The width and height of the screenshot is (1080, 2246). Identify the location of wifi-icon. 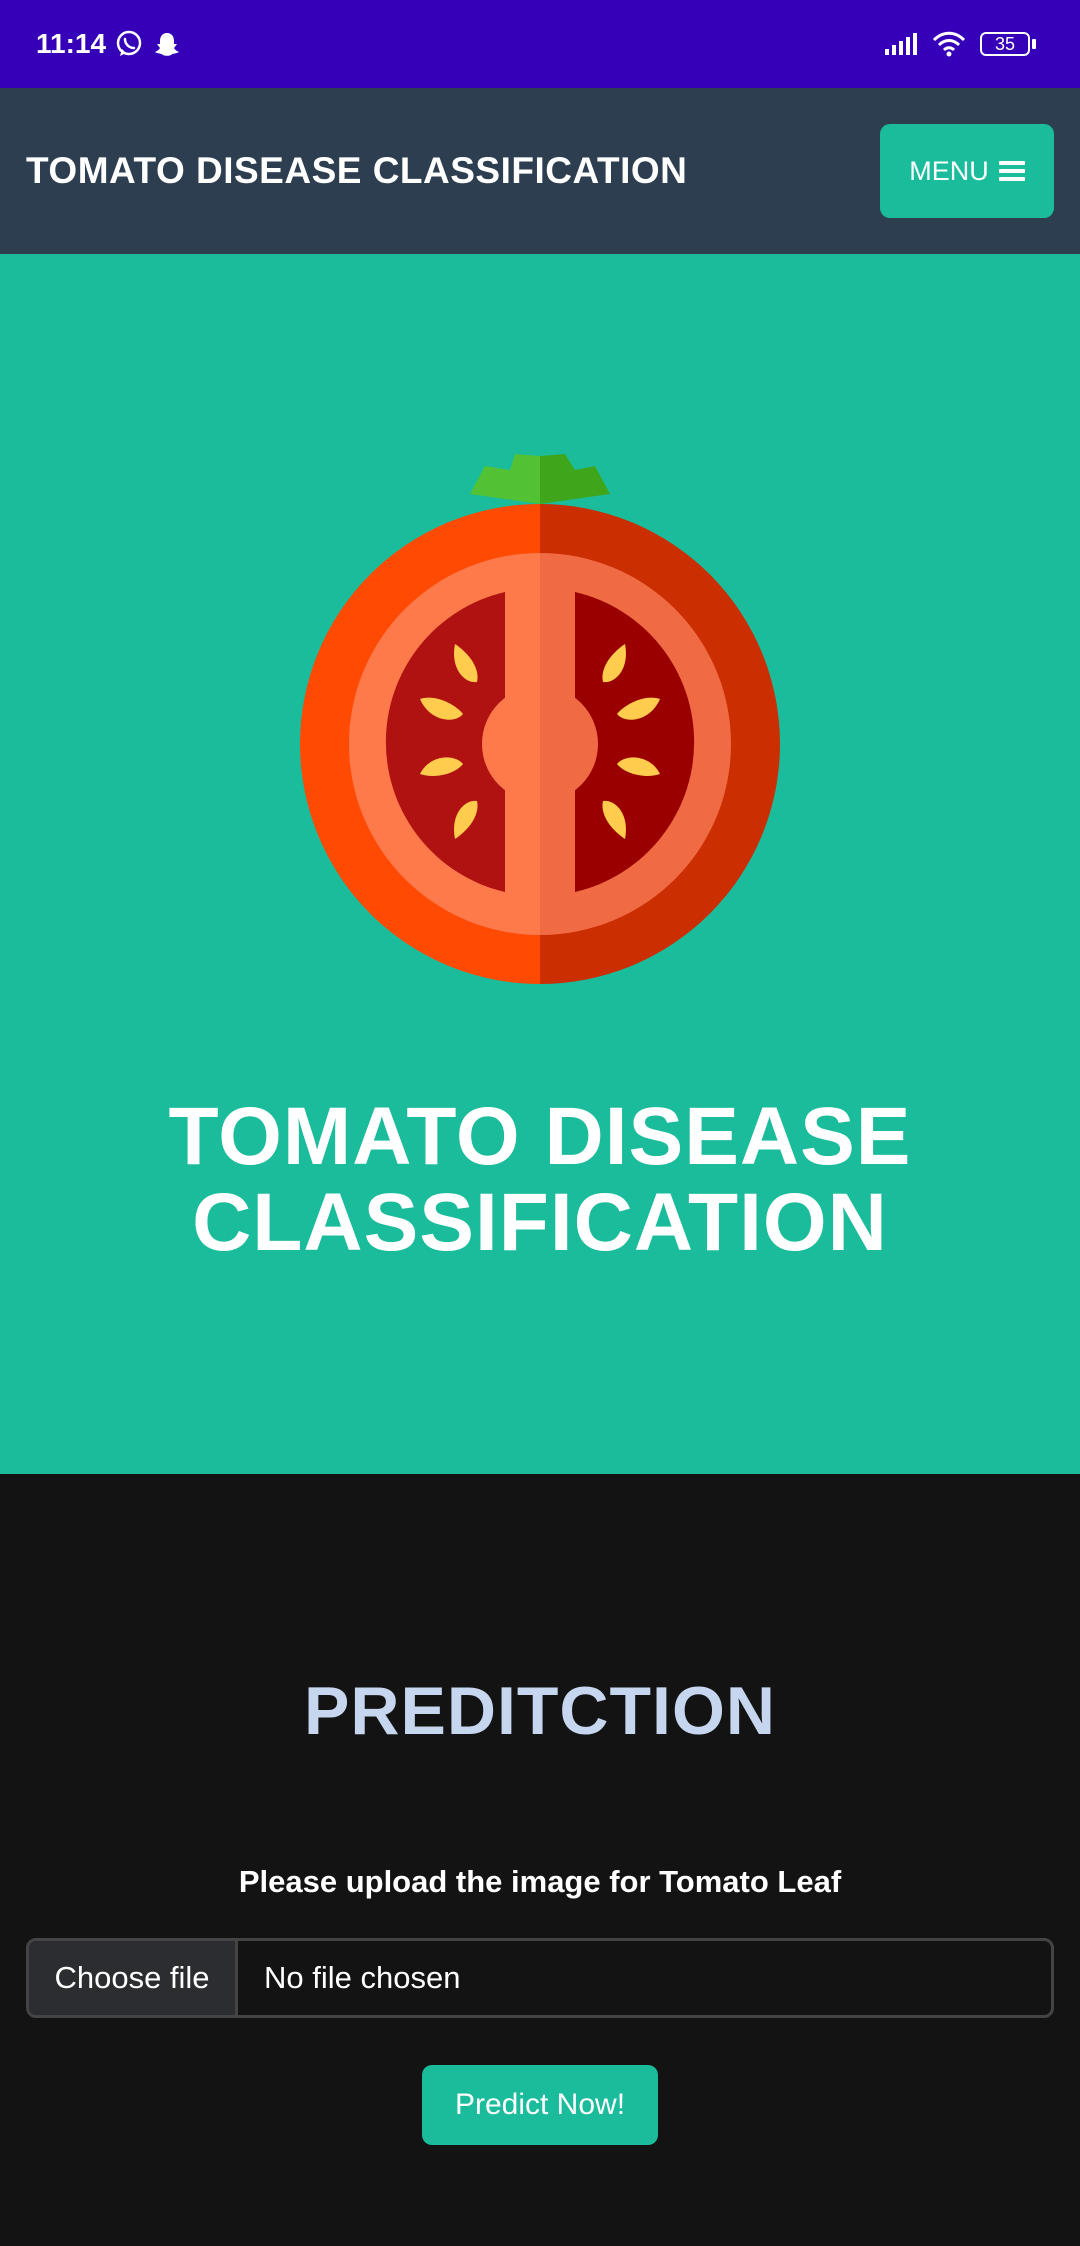
(949, 44).